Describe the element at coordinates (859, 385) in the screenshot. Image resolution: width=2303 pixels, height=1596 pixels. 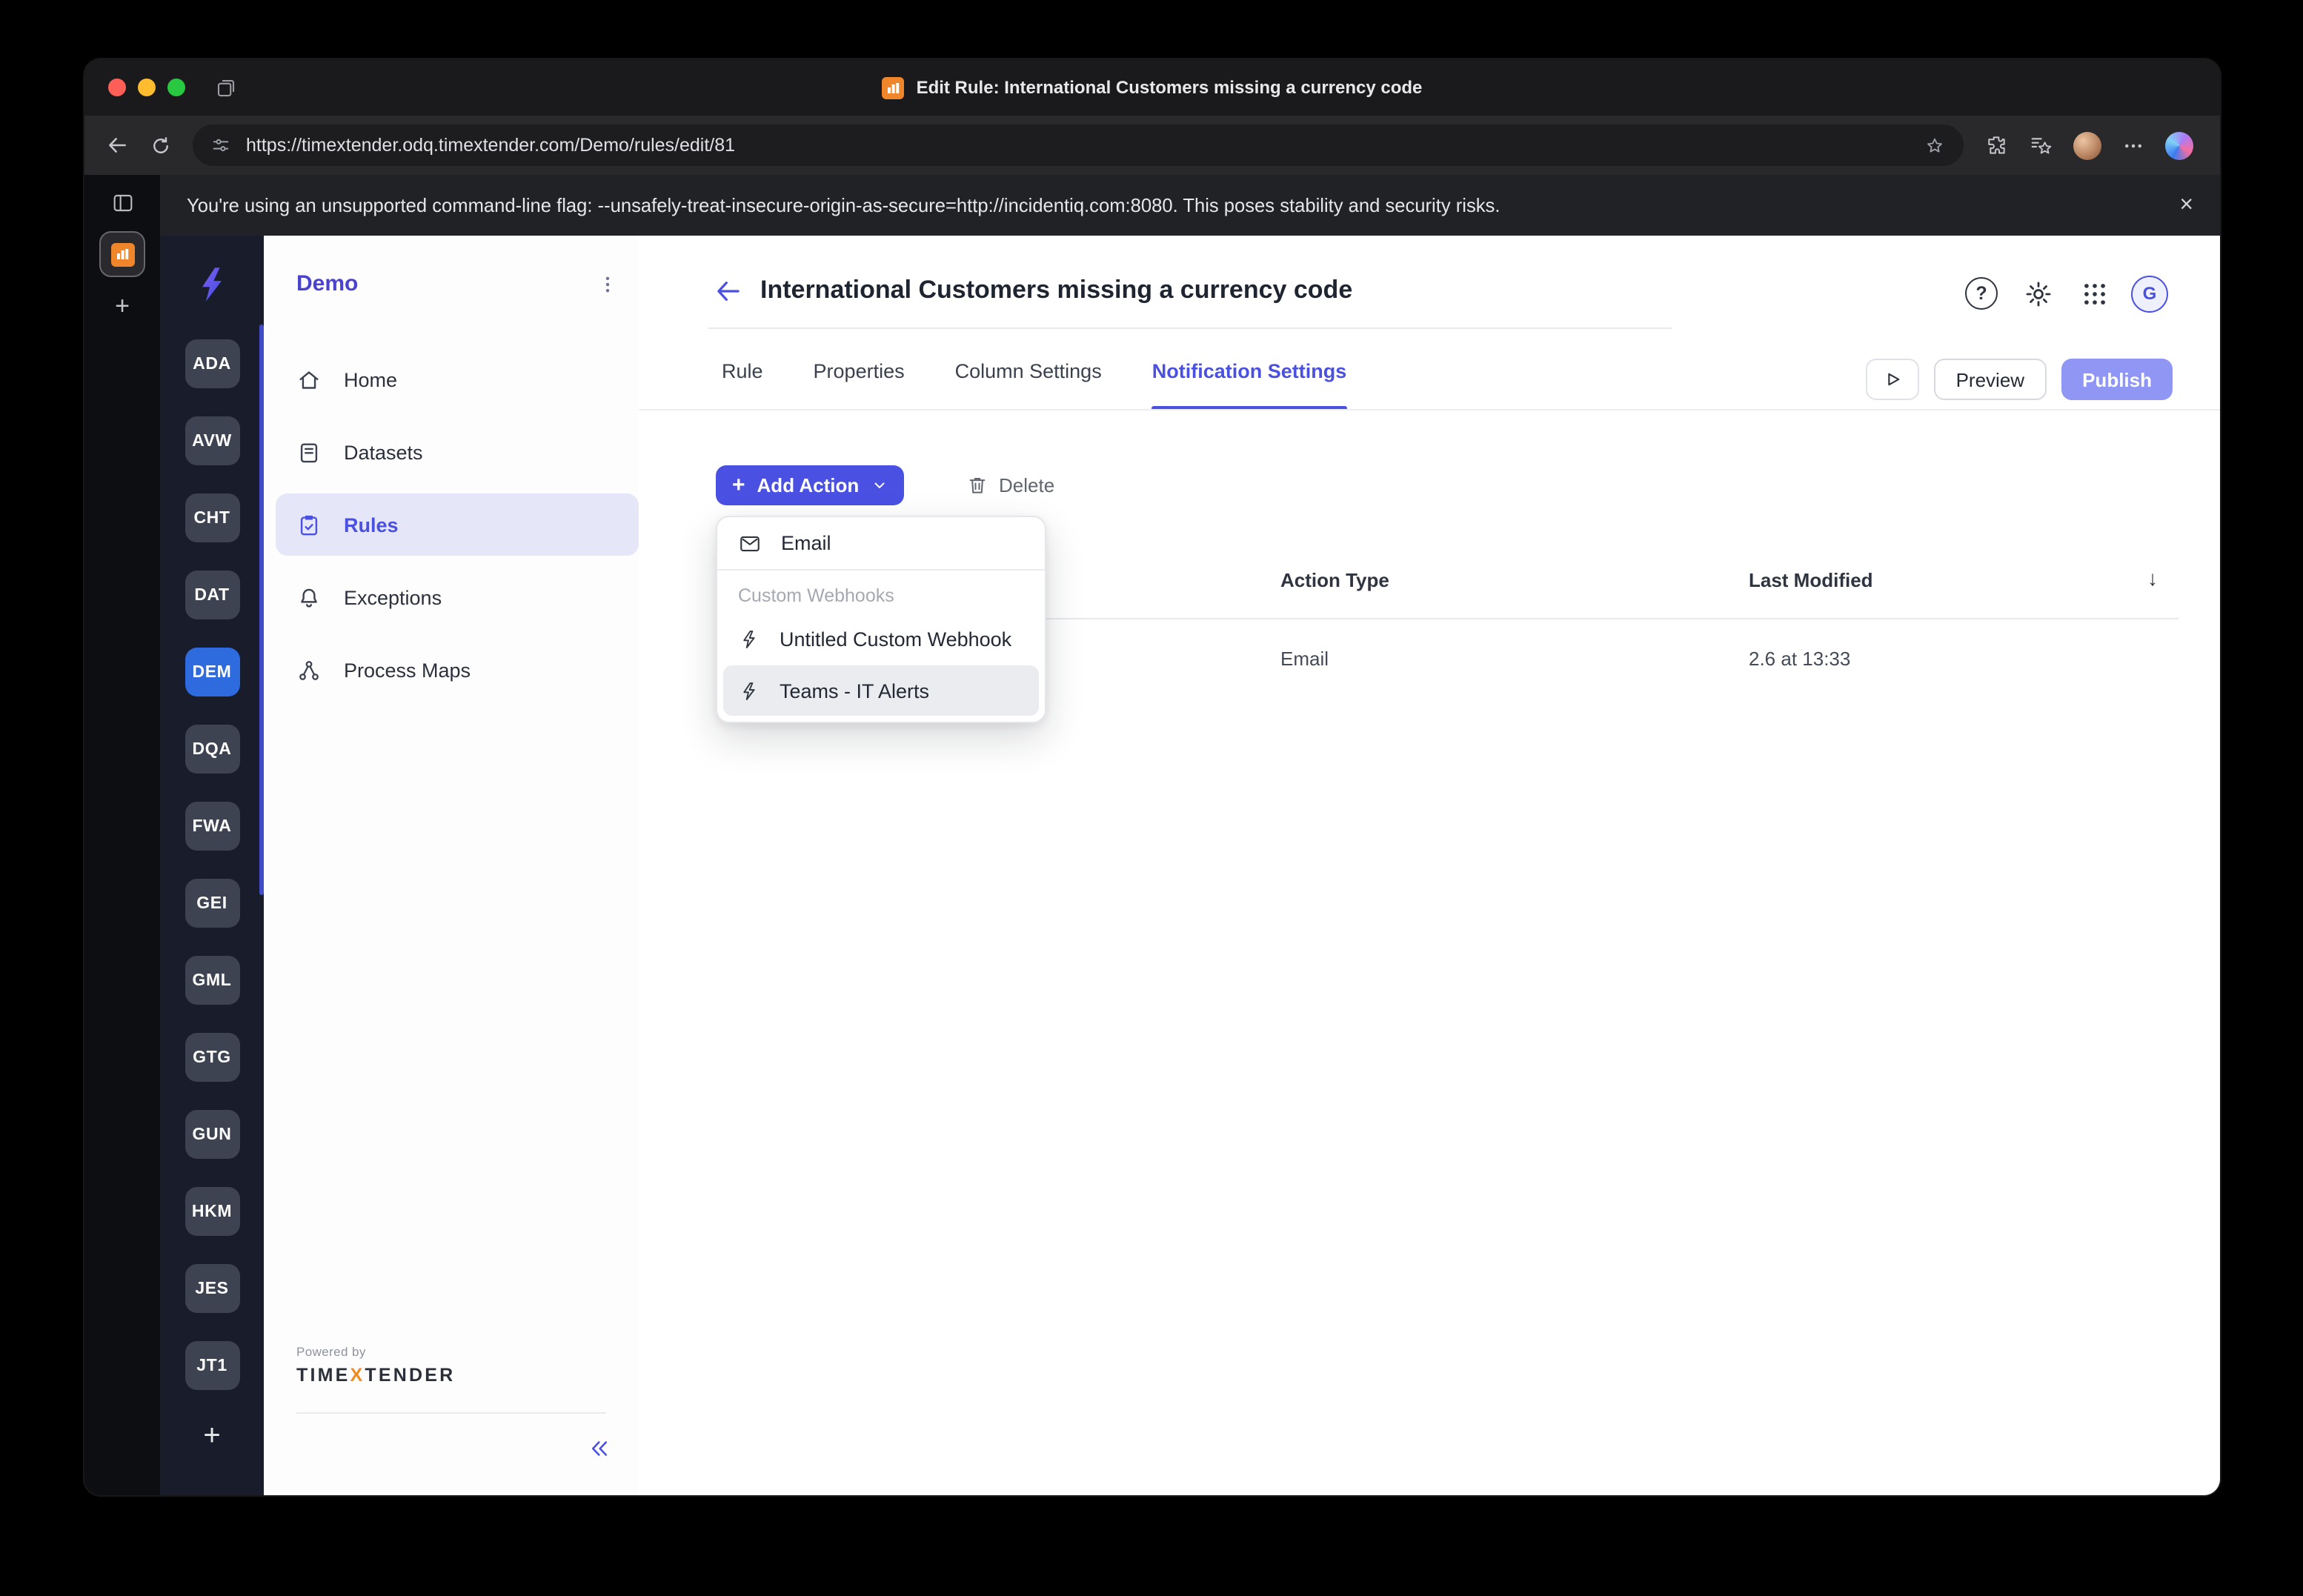
I see `tab-properties: Properties` at that location.